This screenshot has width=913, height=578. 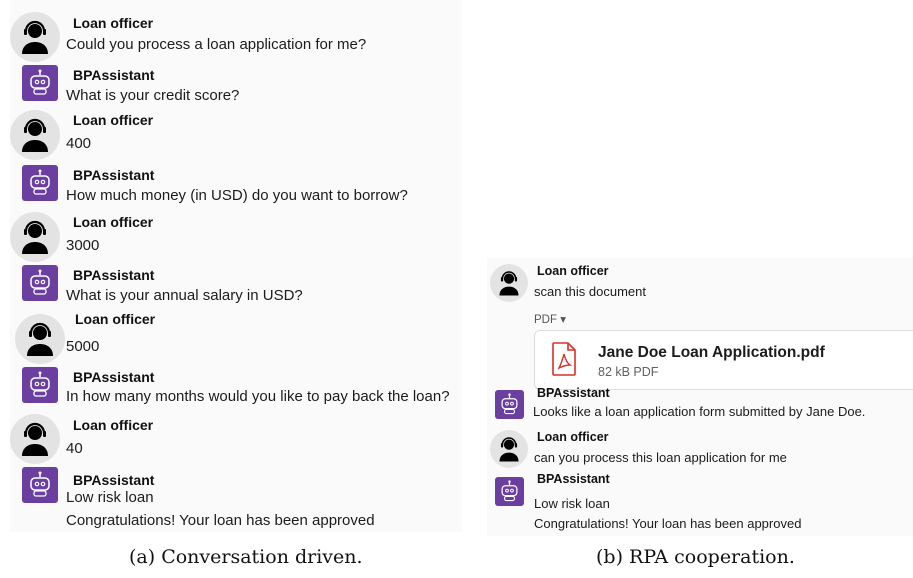 What do you see at coordinates (79, 143) in the screenshot?
I see `message-text: 400` at bounding box center [79, 143].